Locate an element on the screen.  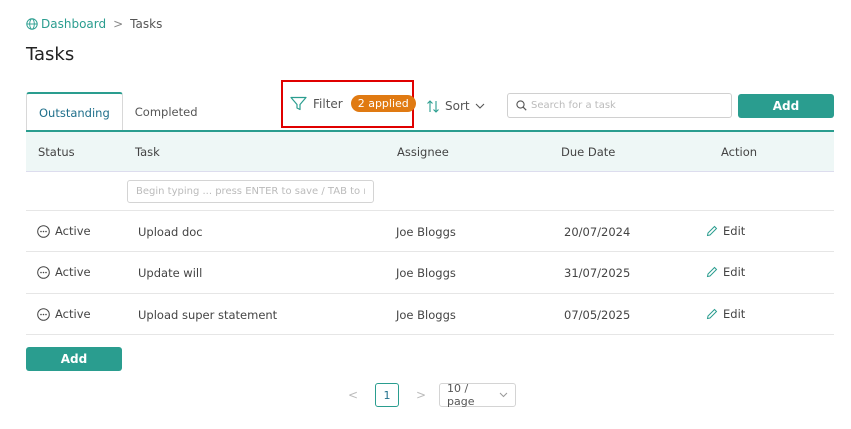
page-title: Tasks is located at coordinates (50, 54).